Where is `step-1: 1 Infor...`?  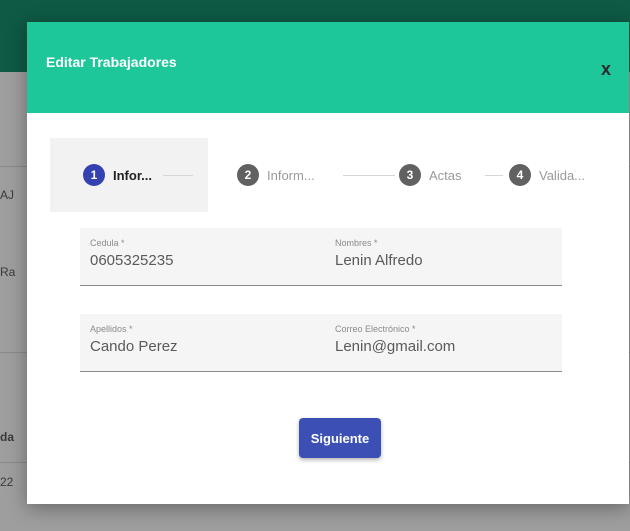 step-1: 1 Infor... is located at coordinates (117, 175).